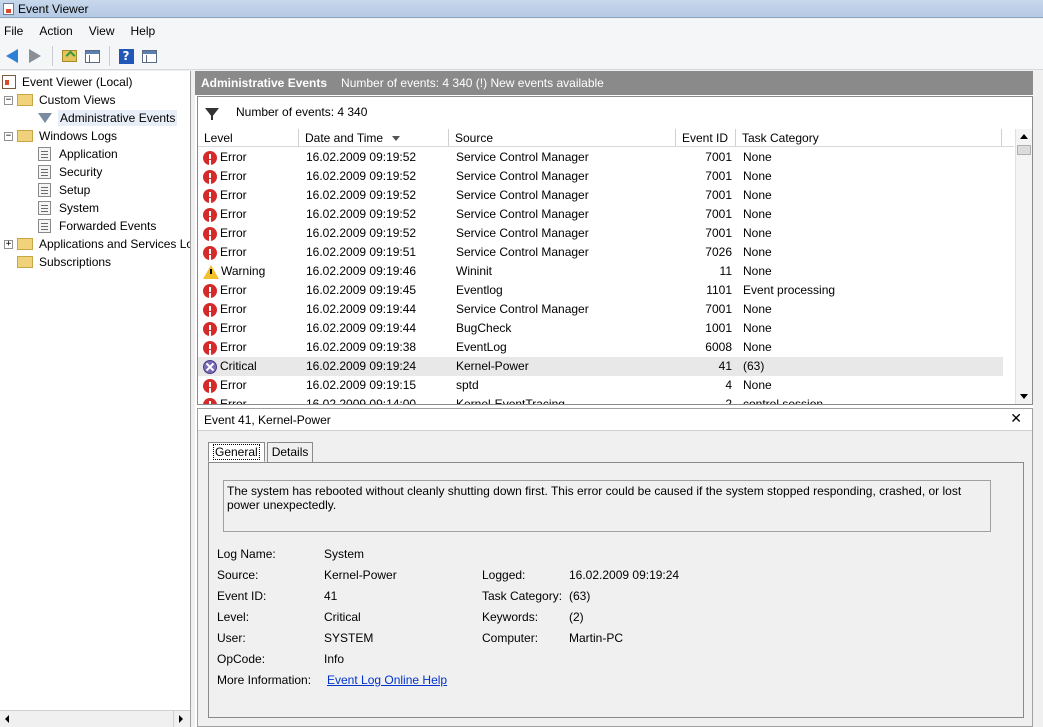 Image resolution: width=1043 pixels, height=727 pixels. What do you see at coordinates (69, 208) in the screenshot?
I see `tree-item-system: System` at bounding box center [69, 208].